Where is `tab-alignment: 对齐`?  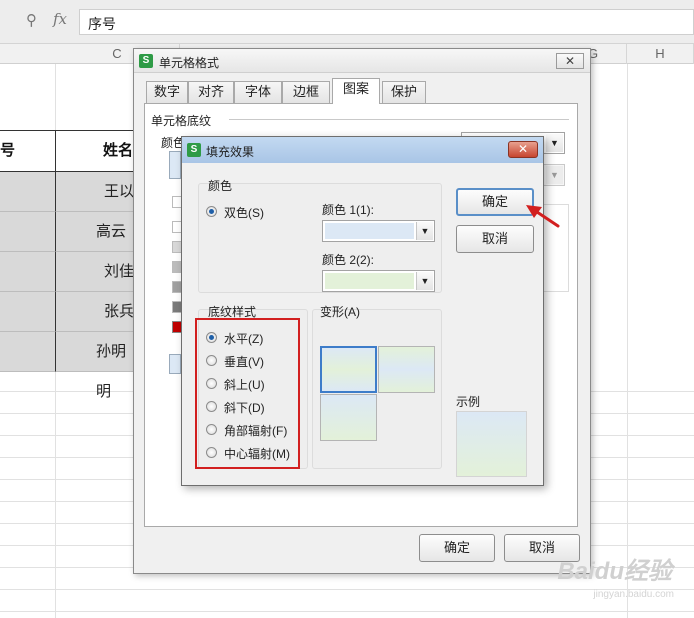 tab-alignment: 对齐 is located at coordinates (211, 92).